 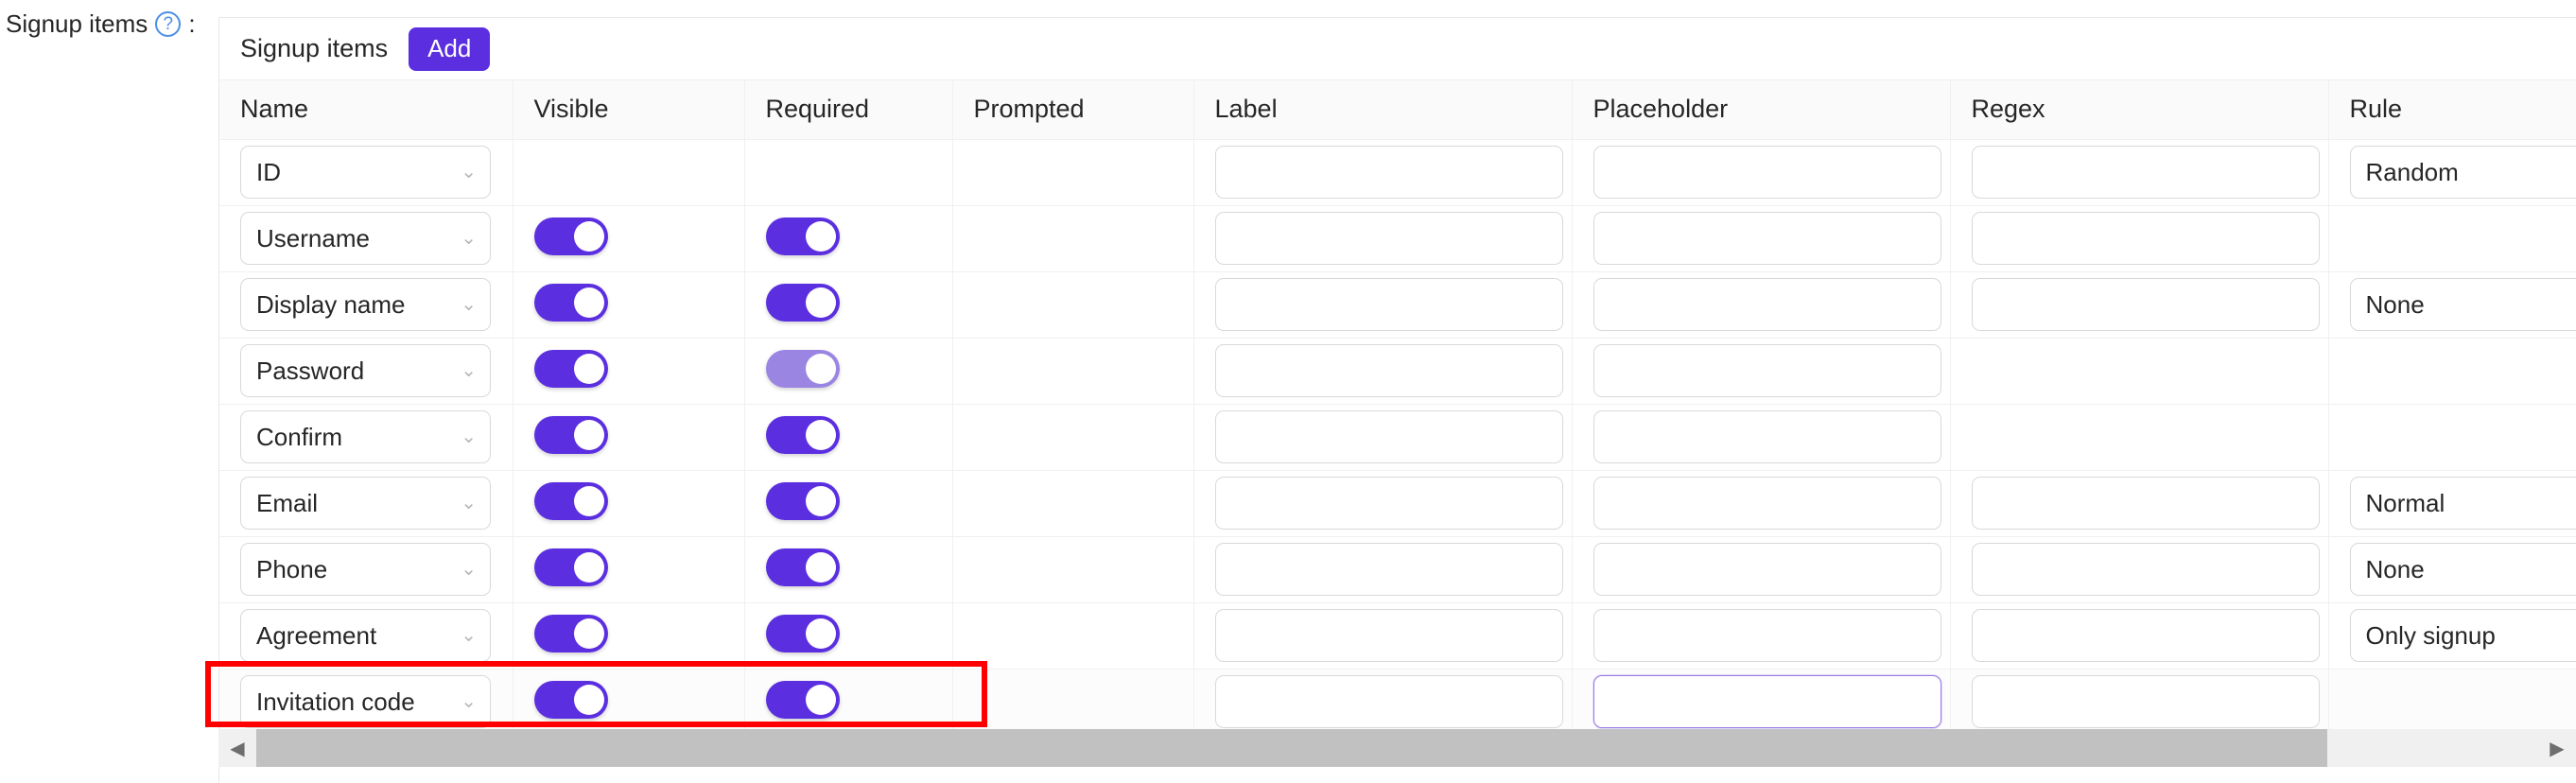 I want to click on column-header-prompted: Prompted, so click(x=1073, y=110).